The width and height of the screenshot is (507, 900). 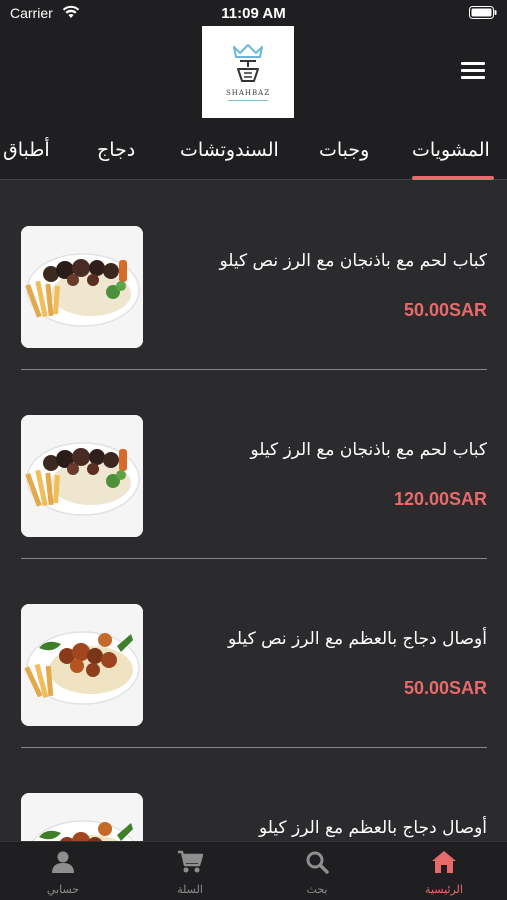 I want to click on brand-logo: SHAHBAZ, so click(x=248, y=72).